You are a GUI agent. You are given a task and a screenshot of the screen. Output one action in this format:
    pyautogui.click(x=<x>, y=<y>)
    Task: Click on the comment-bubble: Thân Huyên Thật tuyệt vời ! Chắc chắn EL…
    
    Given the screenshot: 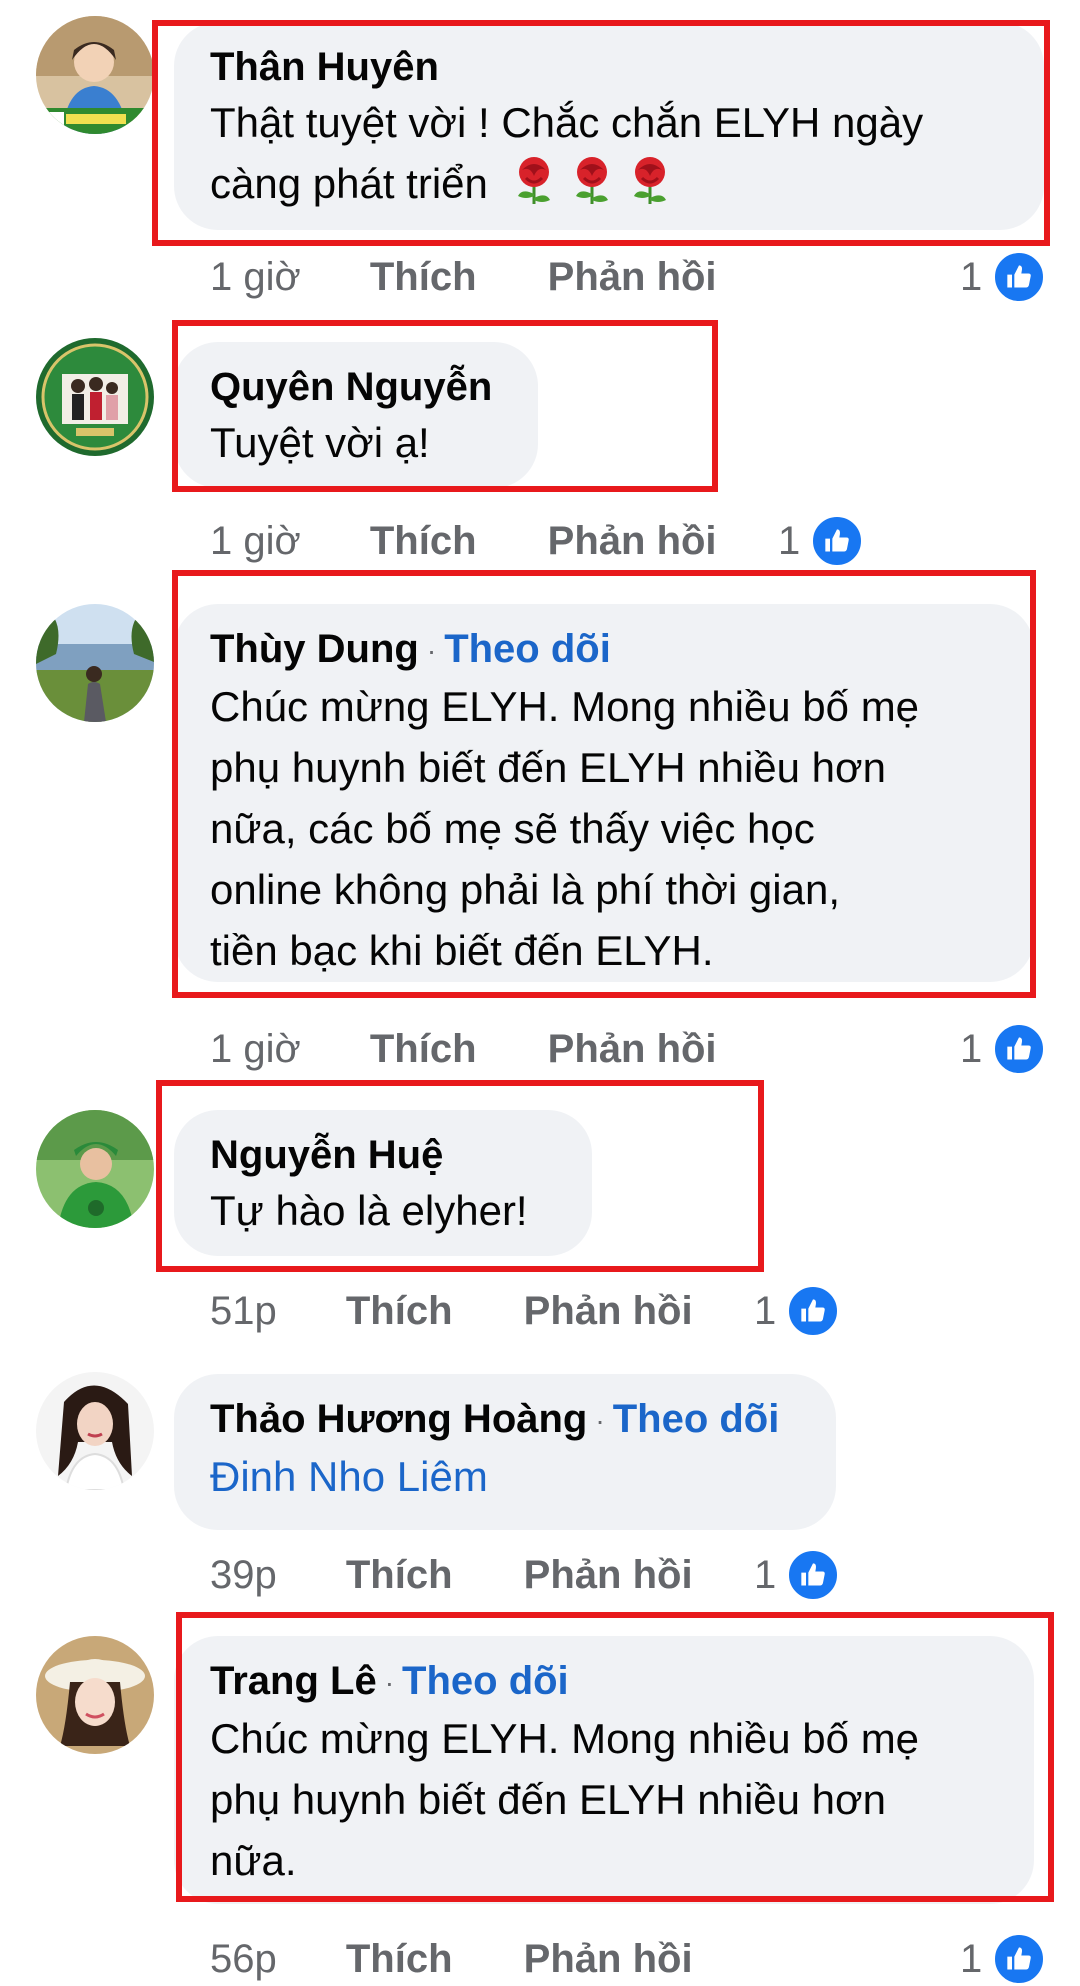 What is the action you would take?
    pyautogui.click(x=609, y=126)
    